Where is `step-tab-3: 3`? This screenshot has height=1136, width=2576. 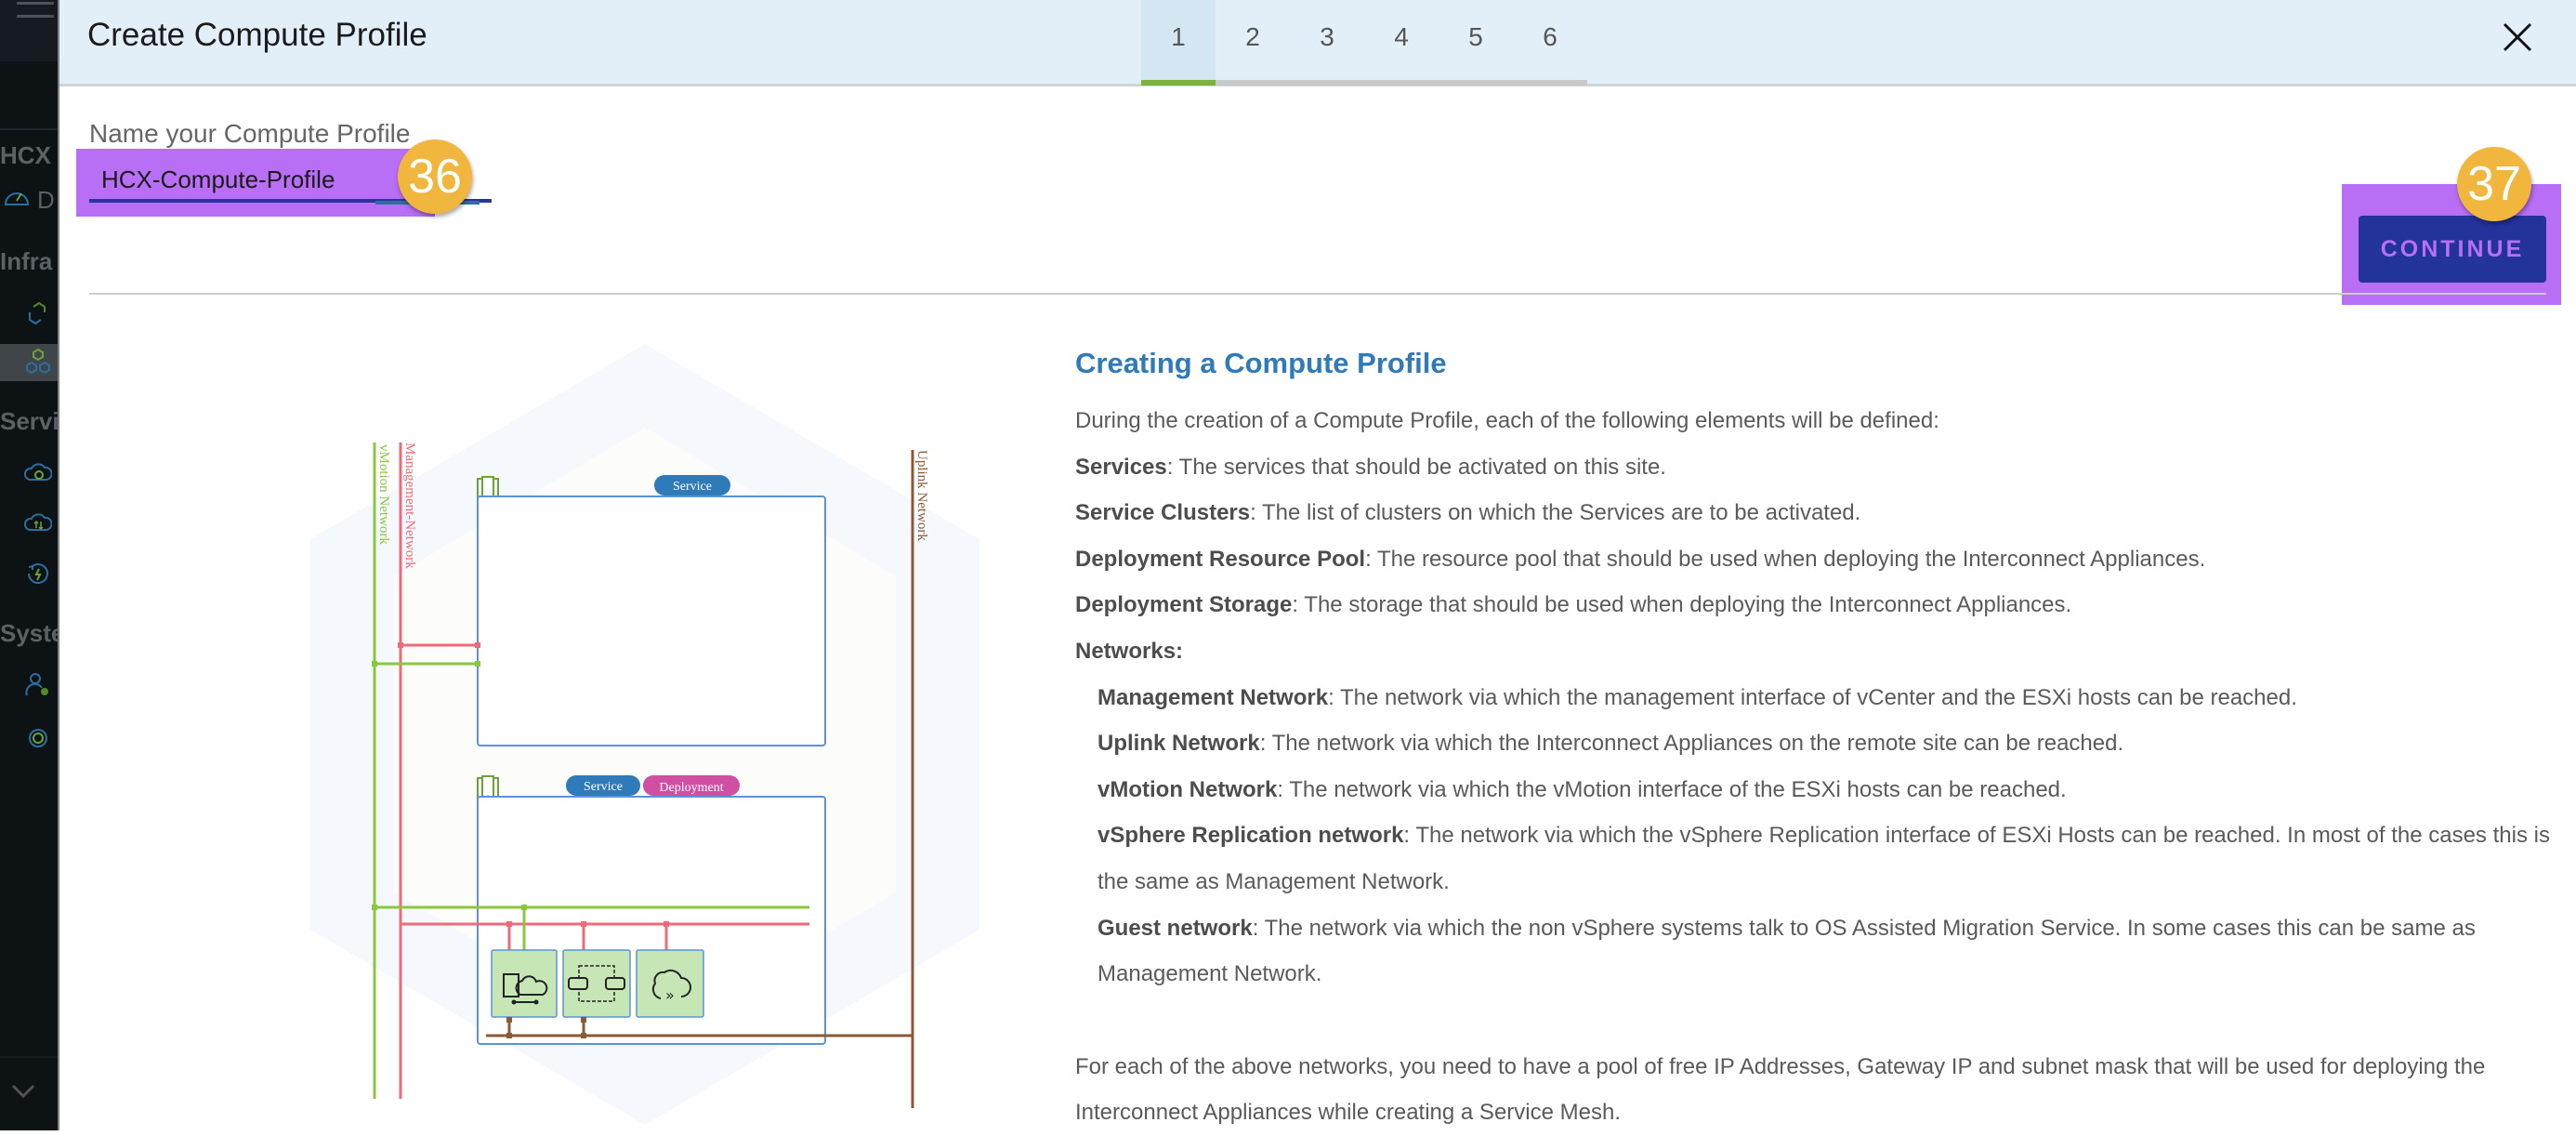 step-tab-3: 3 is located at coordinates (1327, 40).